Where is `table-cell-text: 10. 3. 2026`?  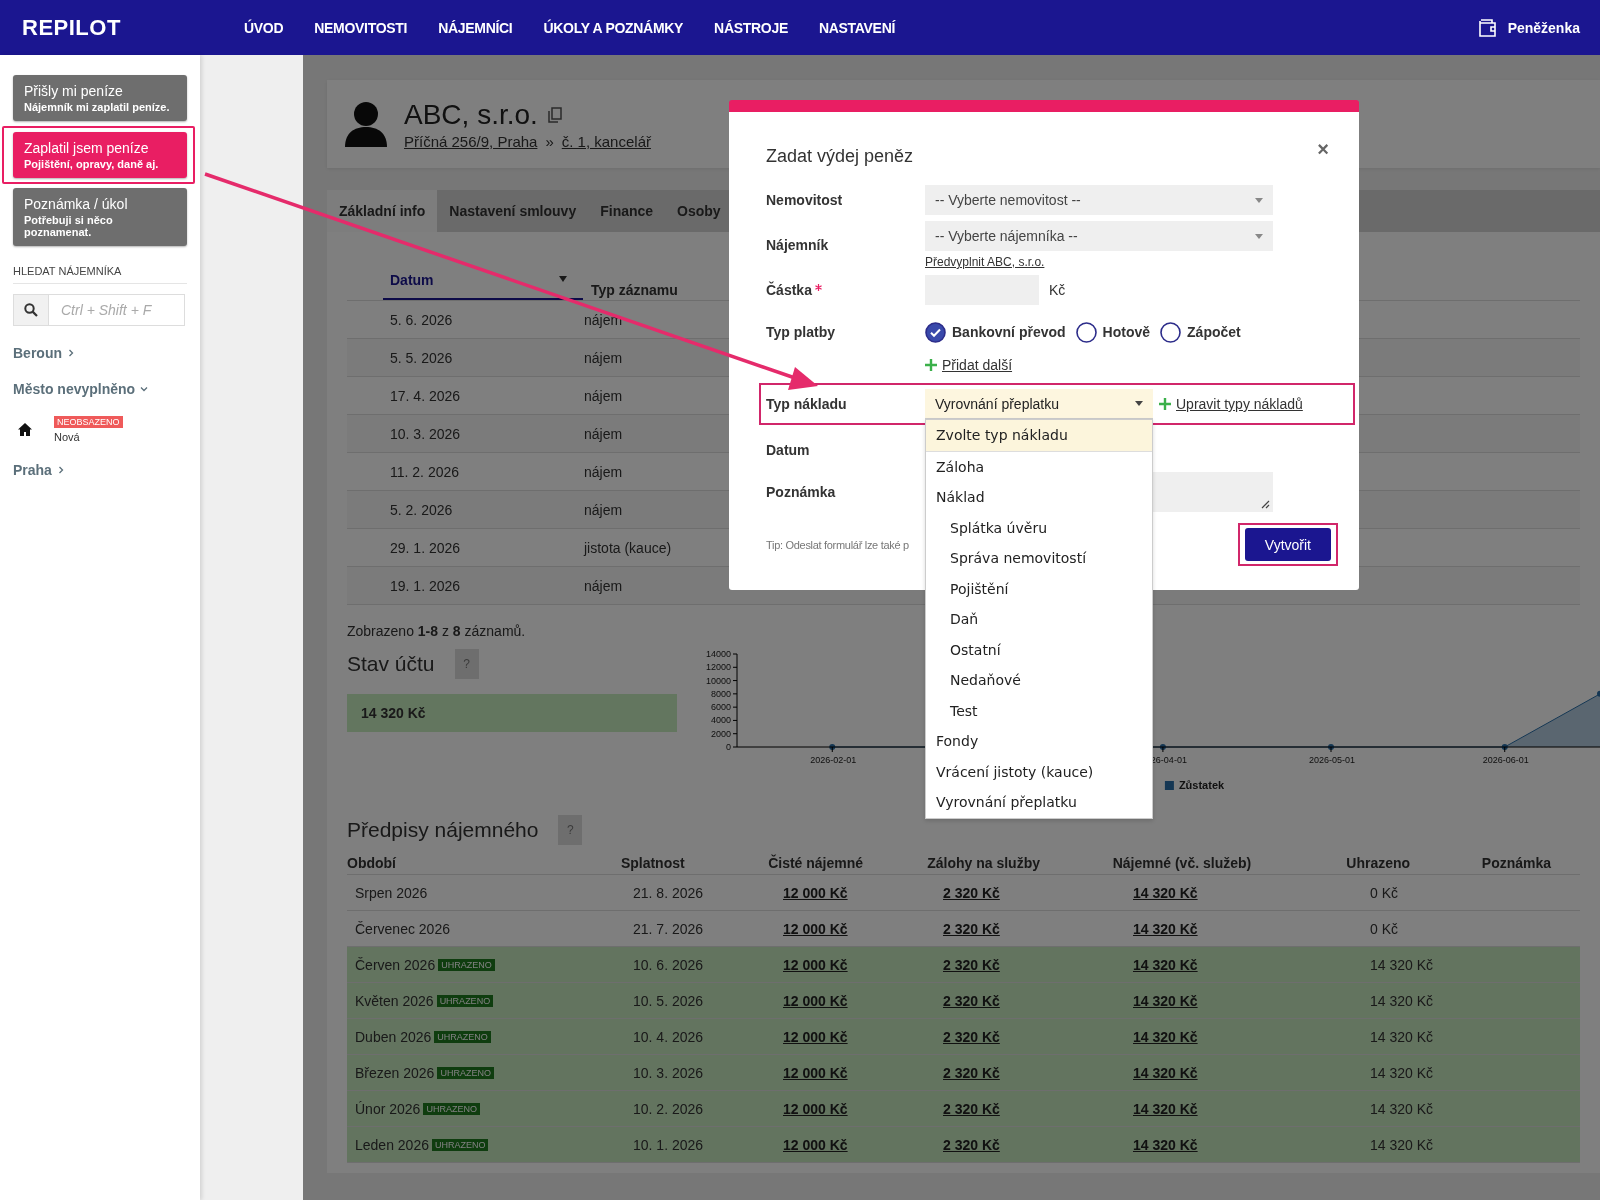 table-cell-text: 10. 3. 2026 is located at coordinates (426, 433).